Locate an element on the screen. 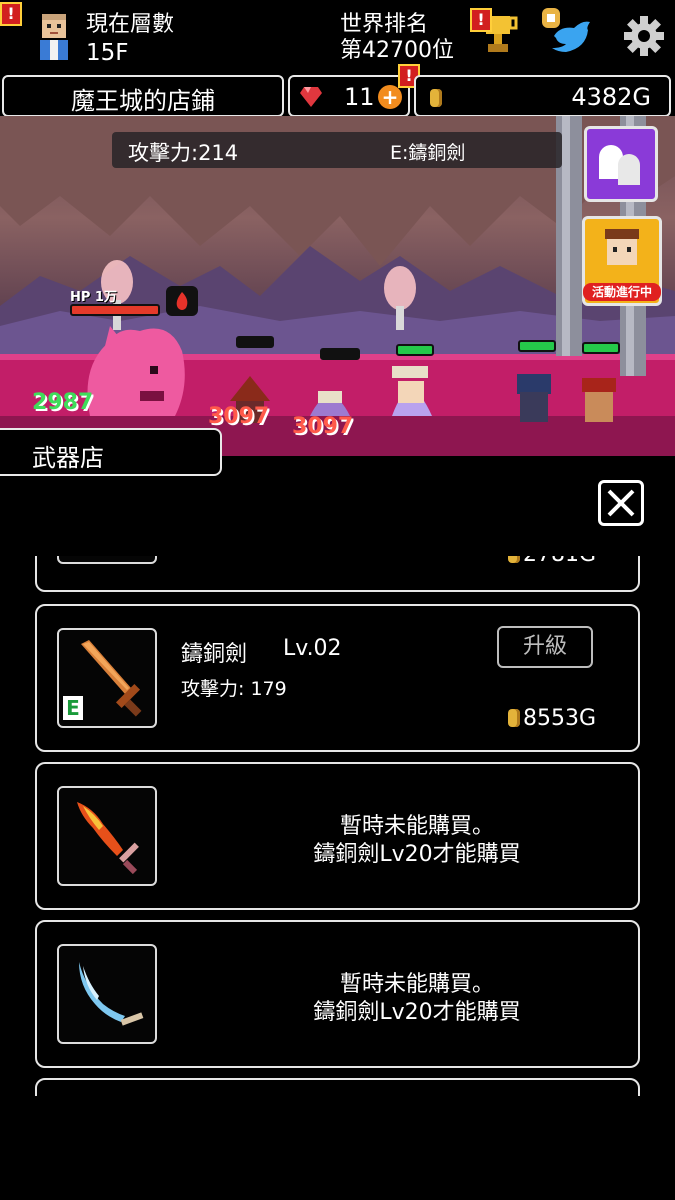 This screenshot has height=1200, width=675. close-button is located at coordinates (621, 503).